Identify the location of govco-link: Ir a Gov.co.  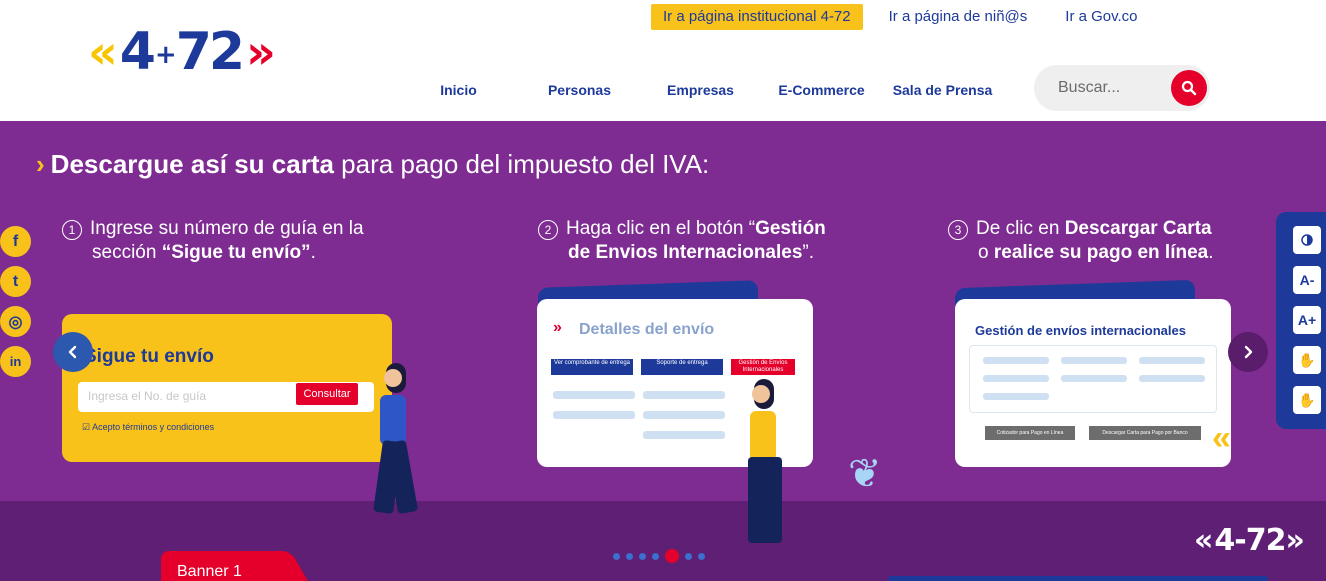
(1101, 17).